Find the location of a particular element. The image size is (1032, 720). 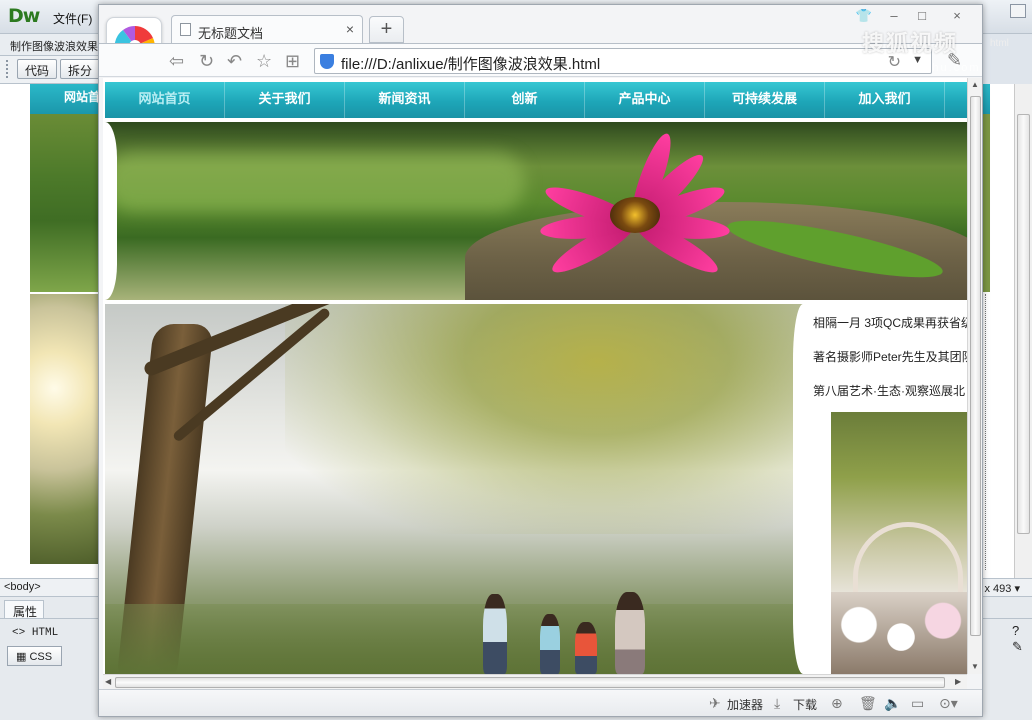

toolbar-grip-icon is located at coordinates (8, 69).